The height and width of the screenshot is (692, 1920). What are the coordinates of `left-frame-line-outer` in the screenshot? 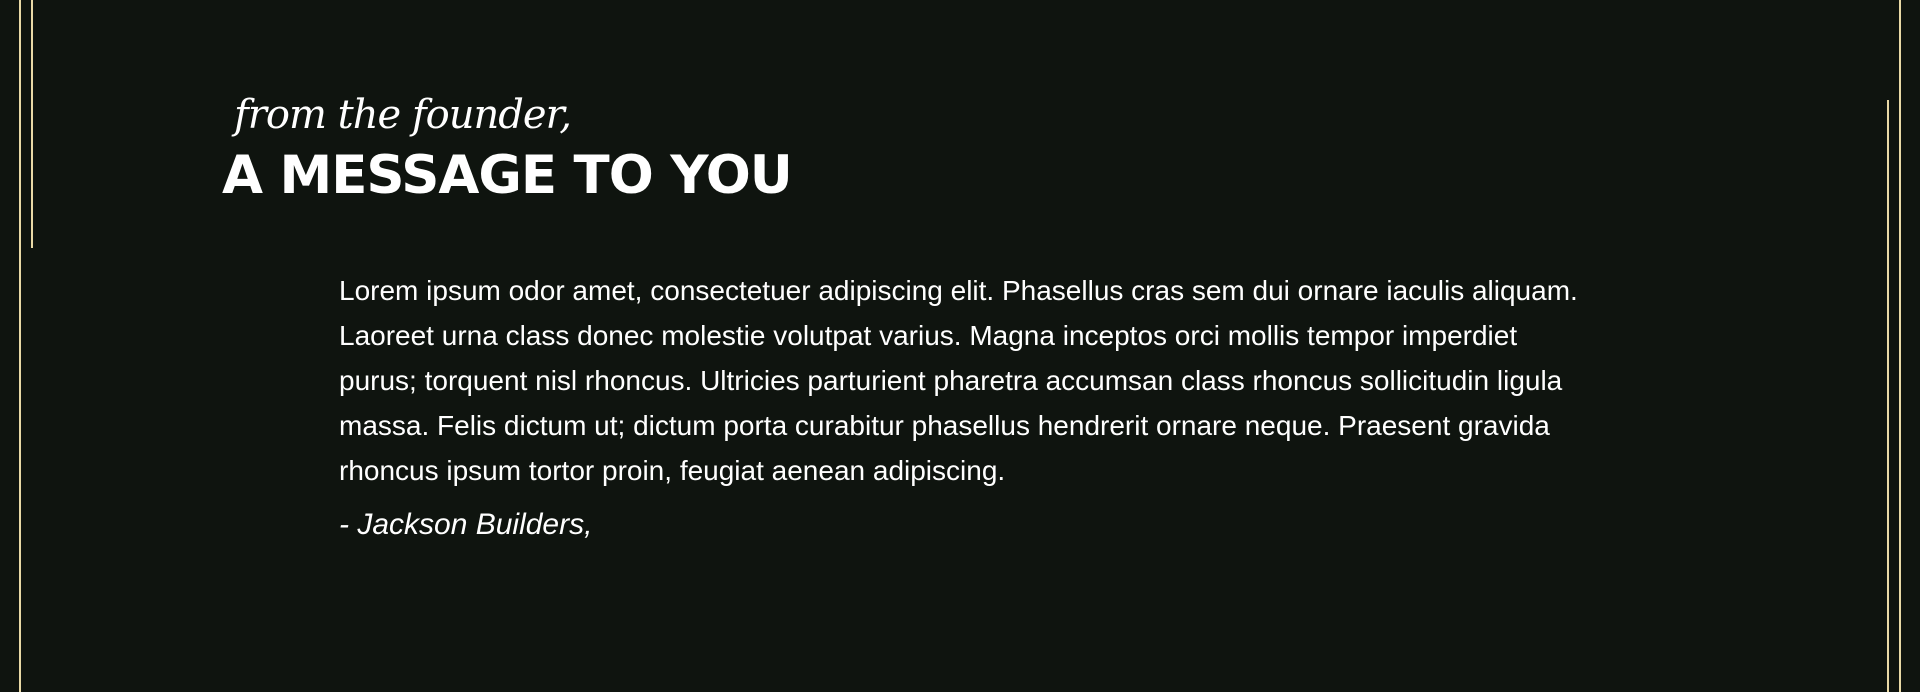 It's located at (20, 346).